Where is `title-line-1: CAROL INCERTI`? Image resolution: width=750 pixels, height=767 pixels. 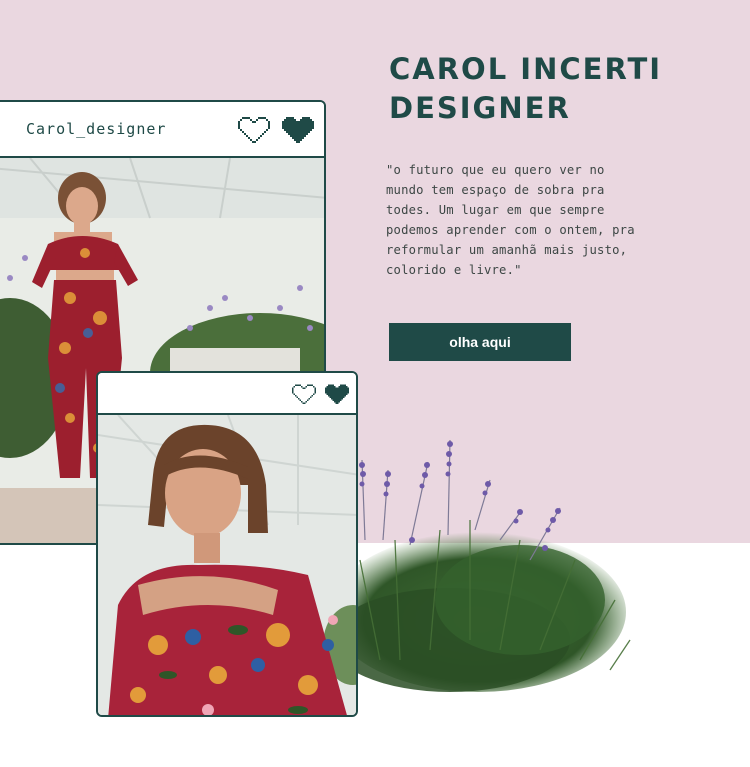 title-line-1: CAROL INCERTI is located at coordinates (526, 69).